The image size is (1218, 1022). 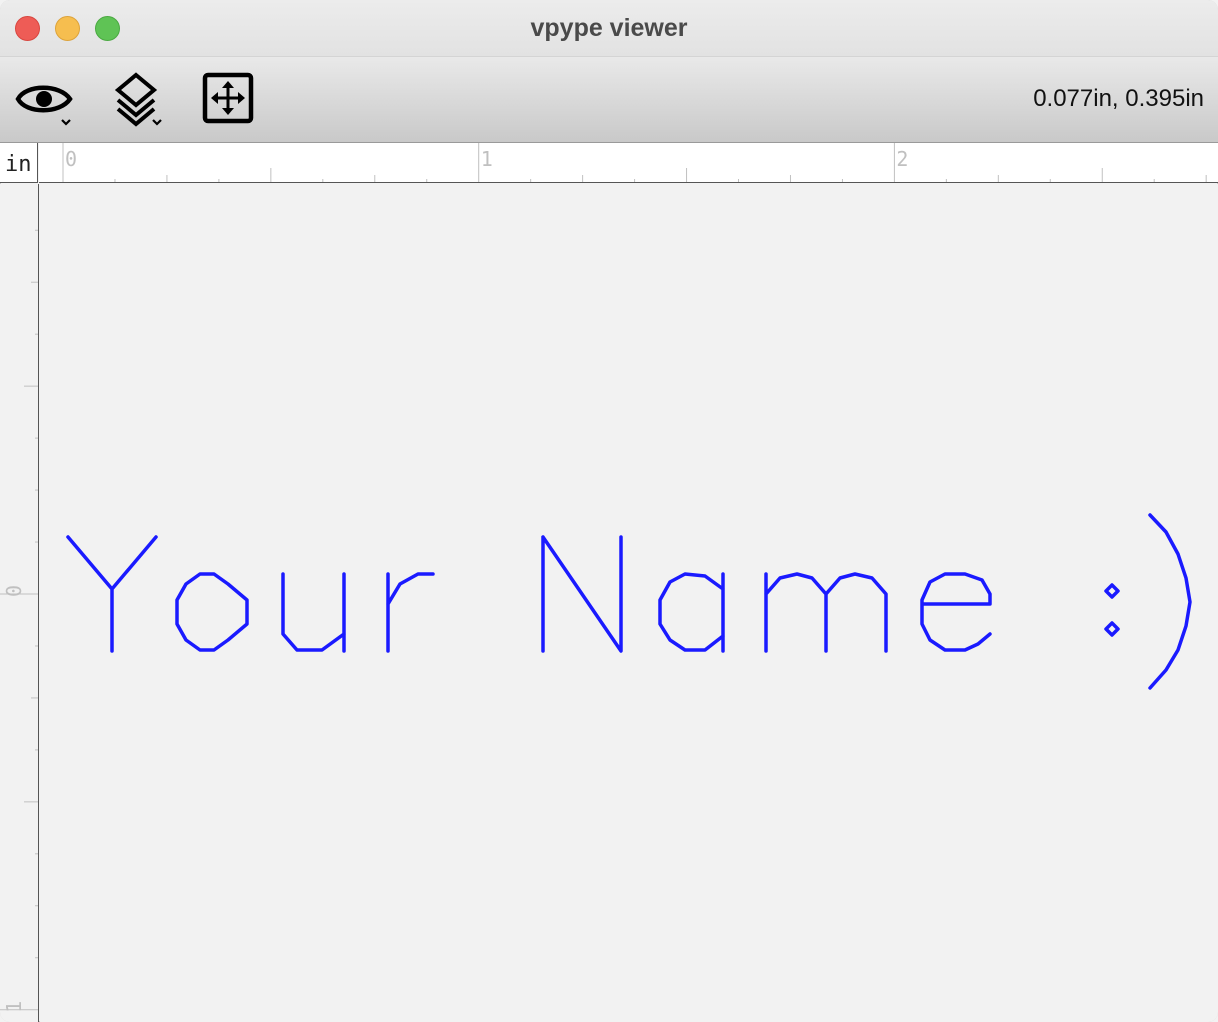 I want to click on cursor-coordinates: 0.077in, 0.395in, so click(x=1118, y=98).